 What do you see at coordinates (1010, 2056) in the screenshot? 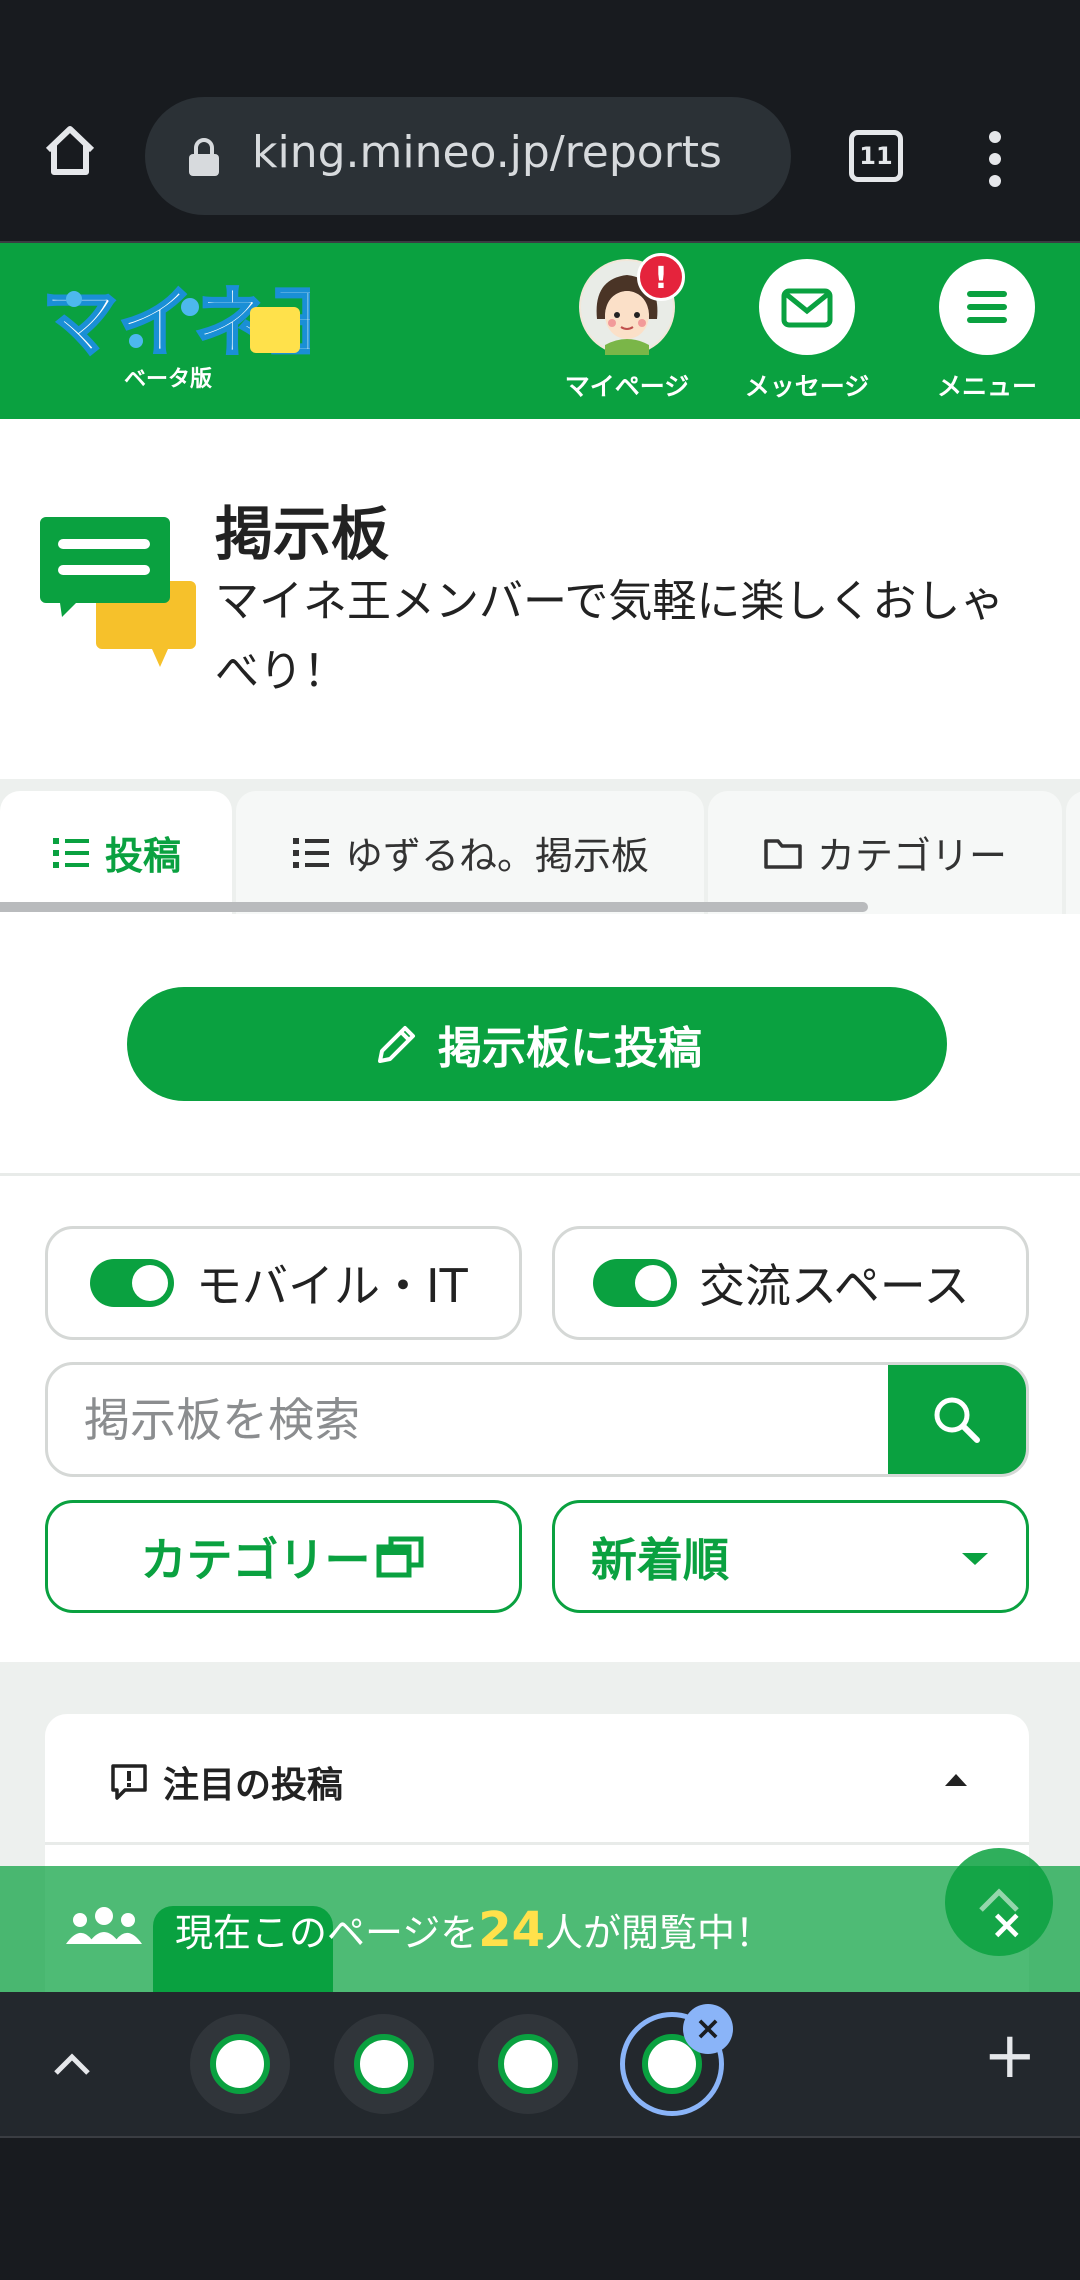
I see `new-tab-icon: +` at bounding box center [1010, 2056].